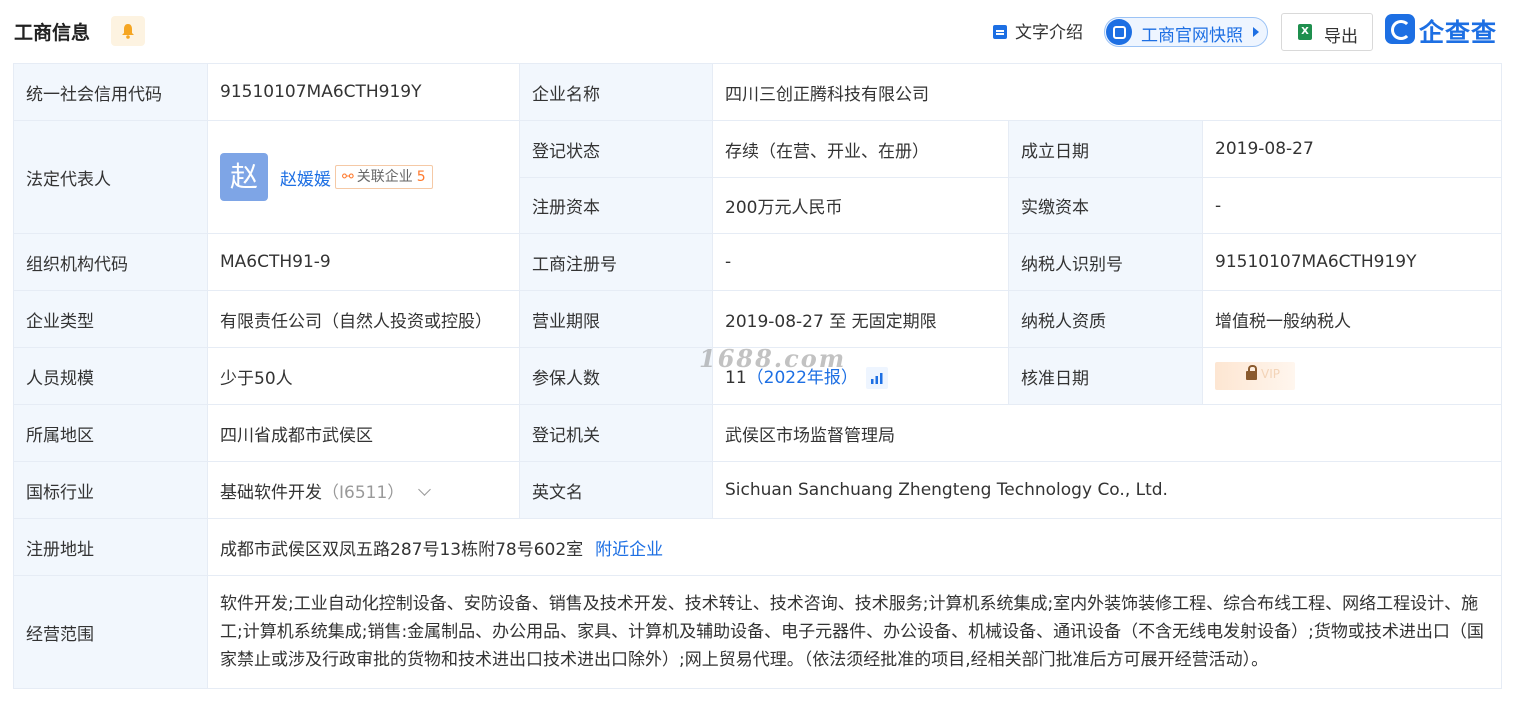 The height and width of the screenshot is (715, 1529). I want to click on taxpayer-id-label: 纳税人识别号, so click(1105, 262).